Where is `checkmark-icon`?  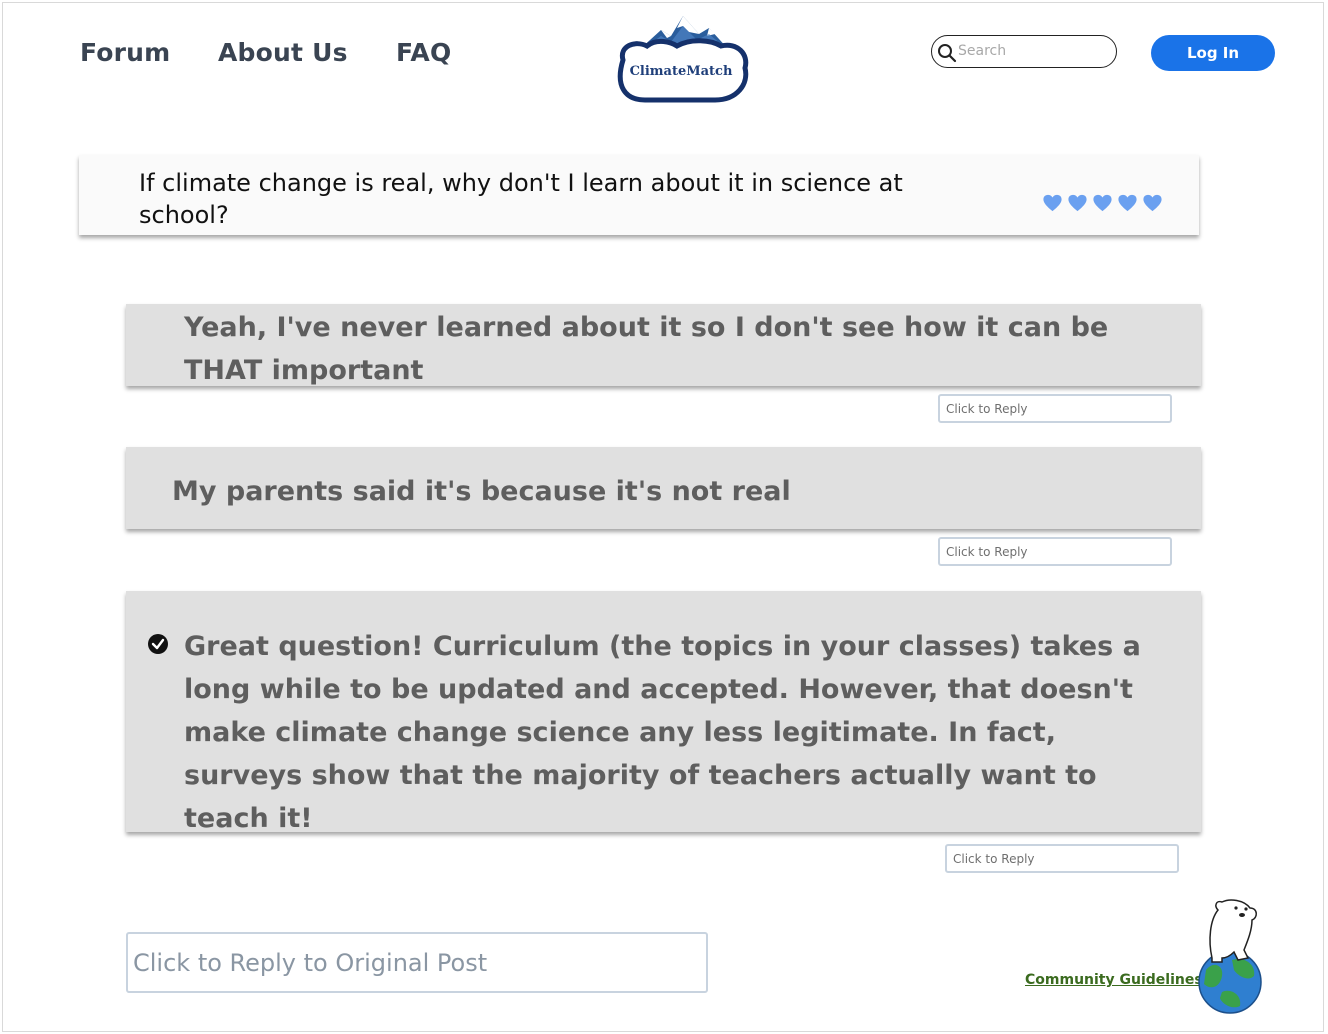
checkmark-icon is located at coordinates (158, 644).